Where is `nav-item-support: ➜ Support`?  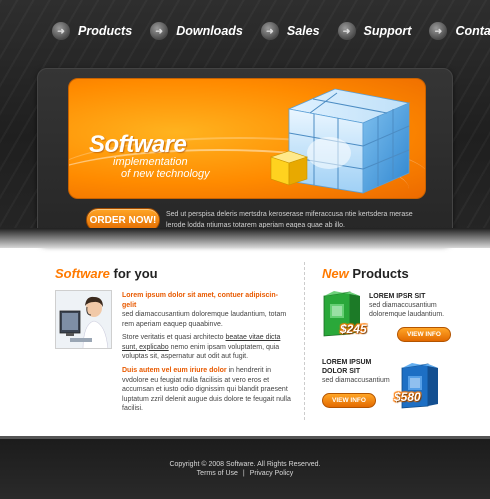 nav-item-support: ➜ Support is located at coordinates (374, 31).